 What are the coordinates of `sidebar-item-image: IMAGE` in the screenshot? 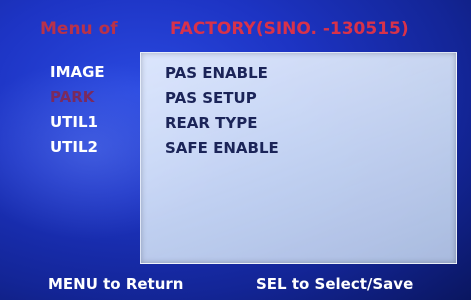 It's located at (95, 72).